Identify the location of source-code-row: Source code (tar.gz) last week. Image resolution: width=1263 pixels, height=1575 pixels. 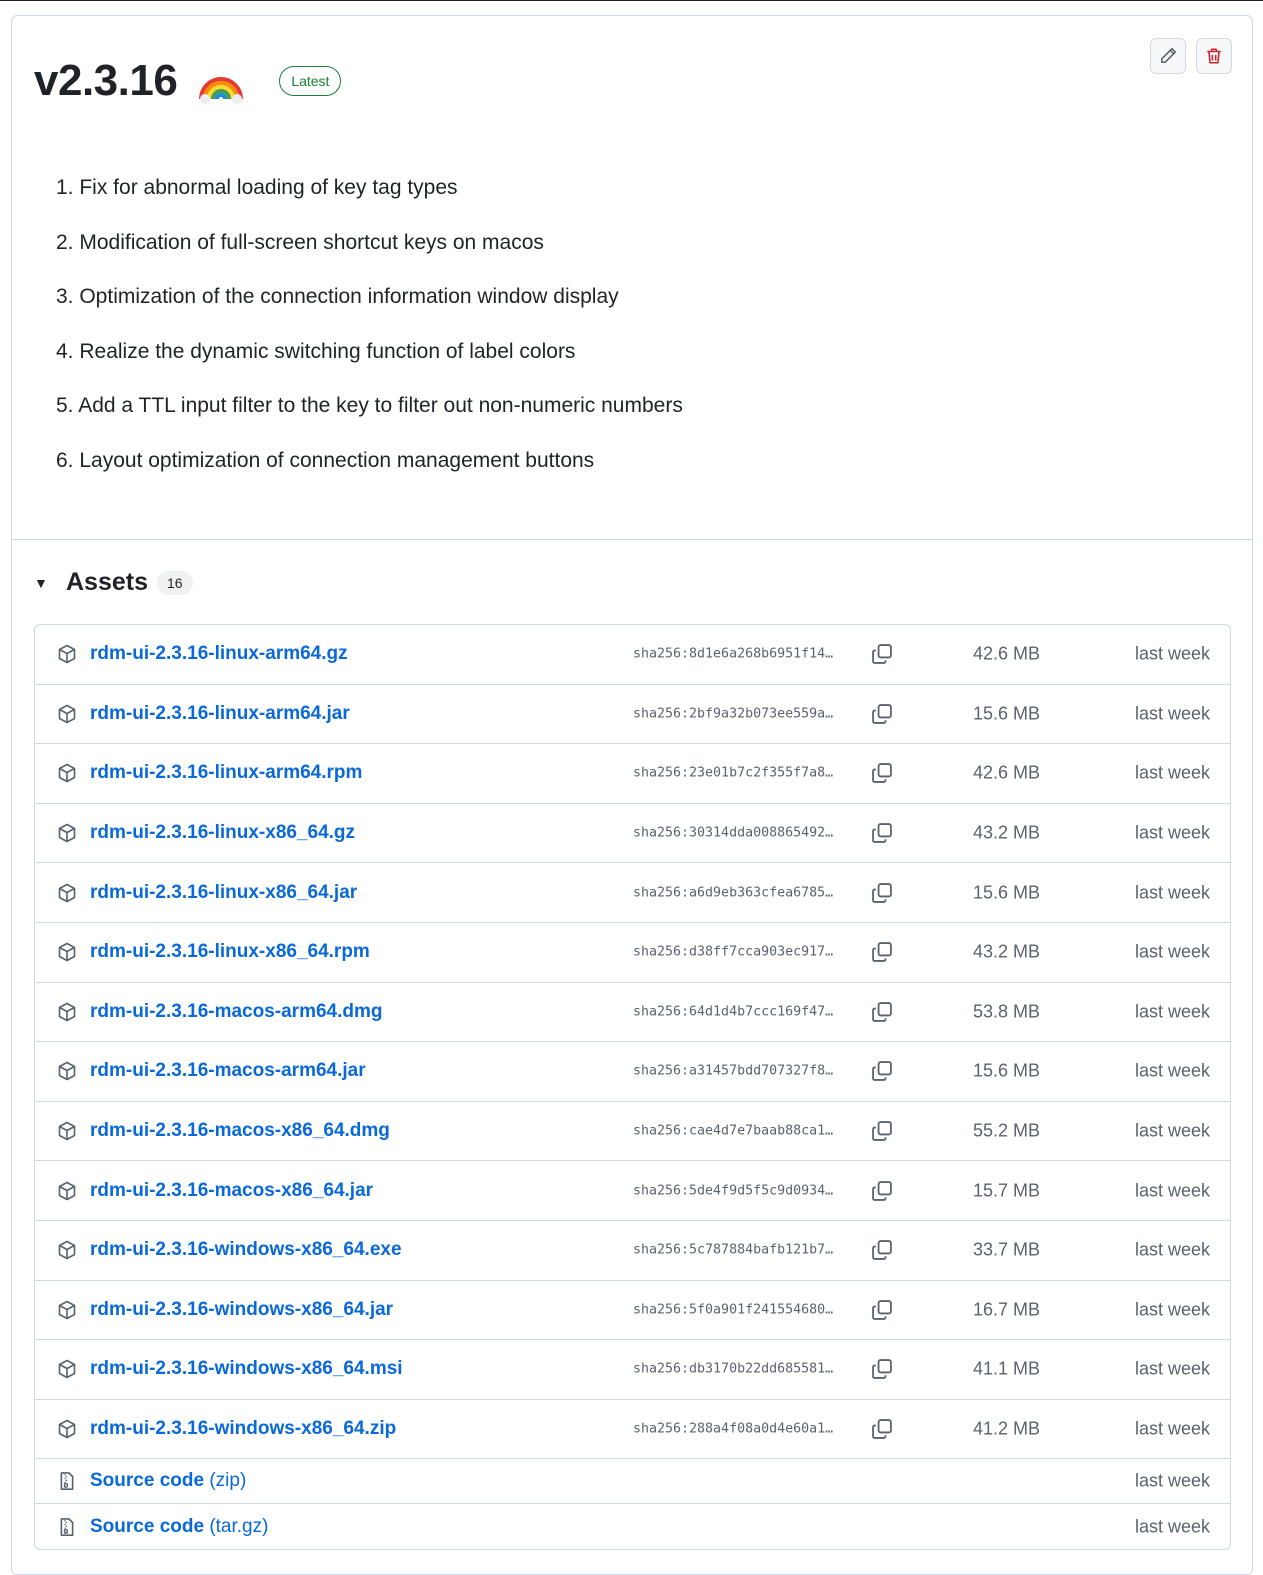
(632, 1526).